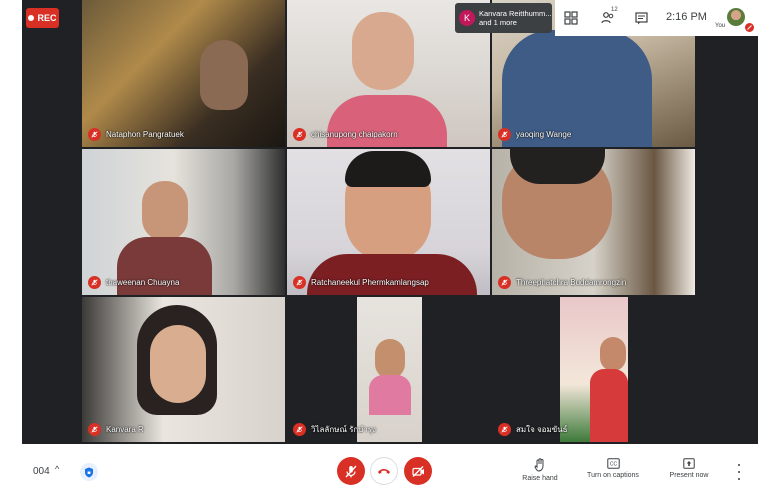 This screenshot has width=766, height=485. I want to click on raise-hand-button: Raise hand, so click(540, 470).